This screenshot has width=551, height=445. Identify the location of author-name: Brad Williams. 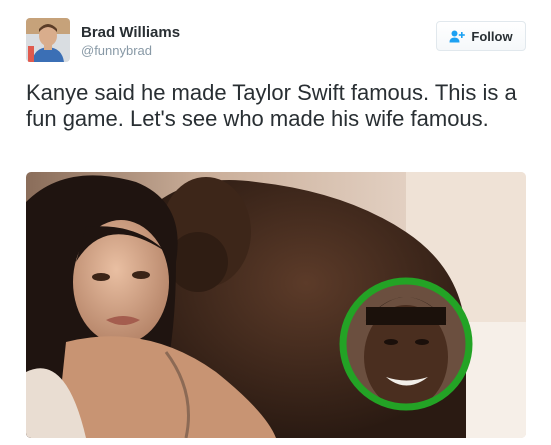
(130, 32).